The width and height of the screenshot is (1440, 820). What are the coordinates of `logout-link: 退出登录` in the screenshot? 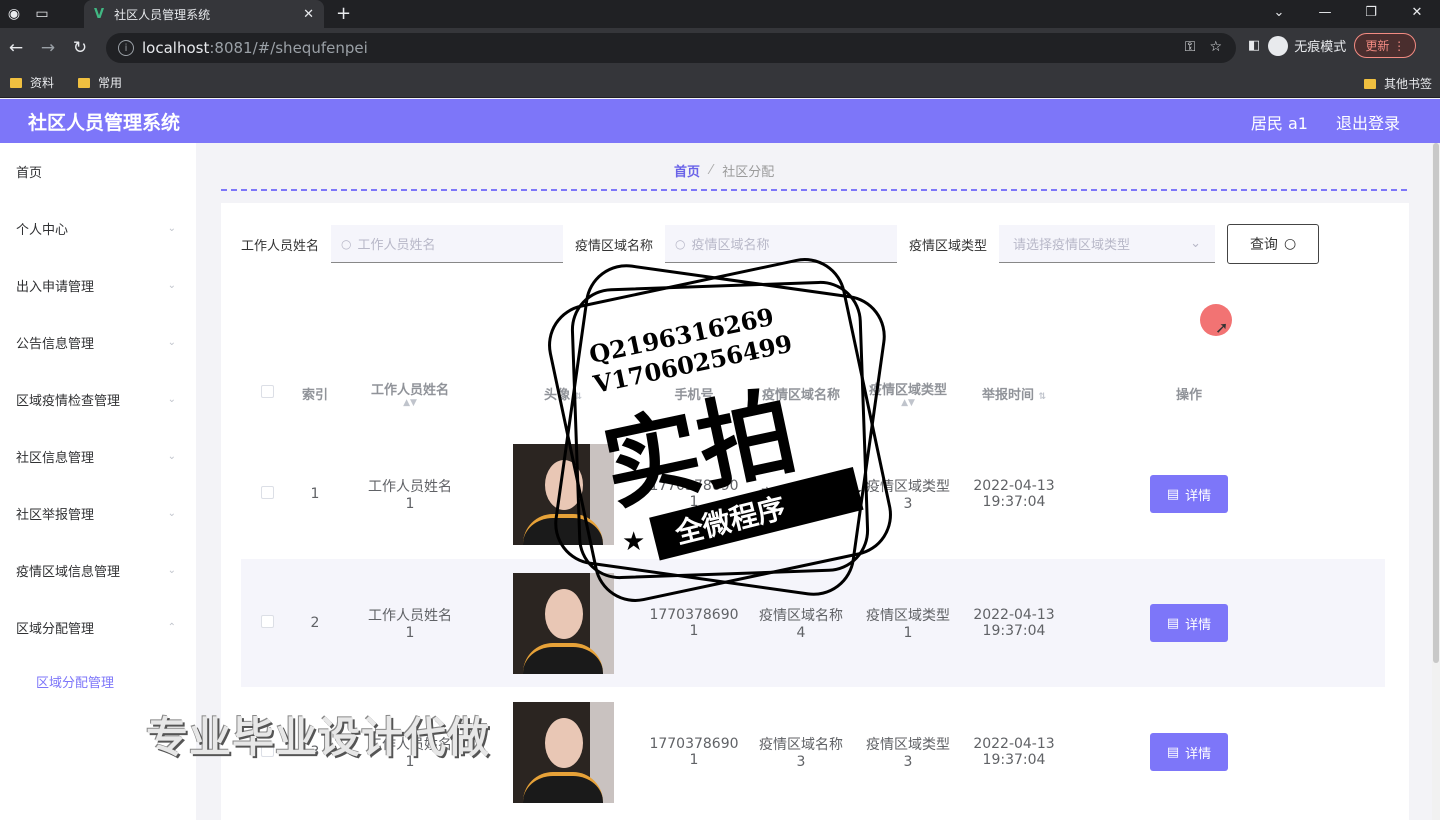 It's located at (1368, 122).